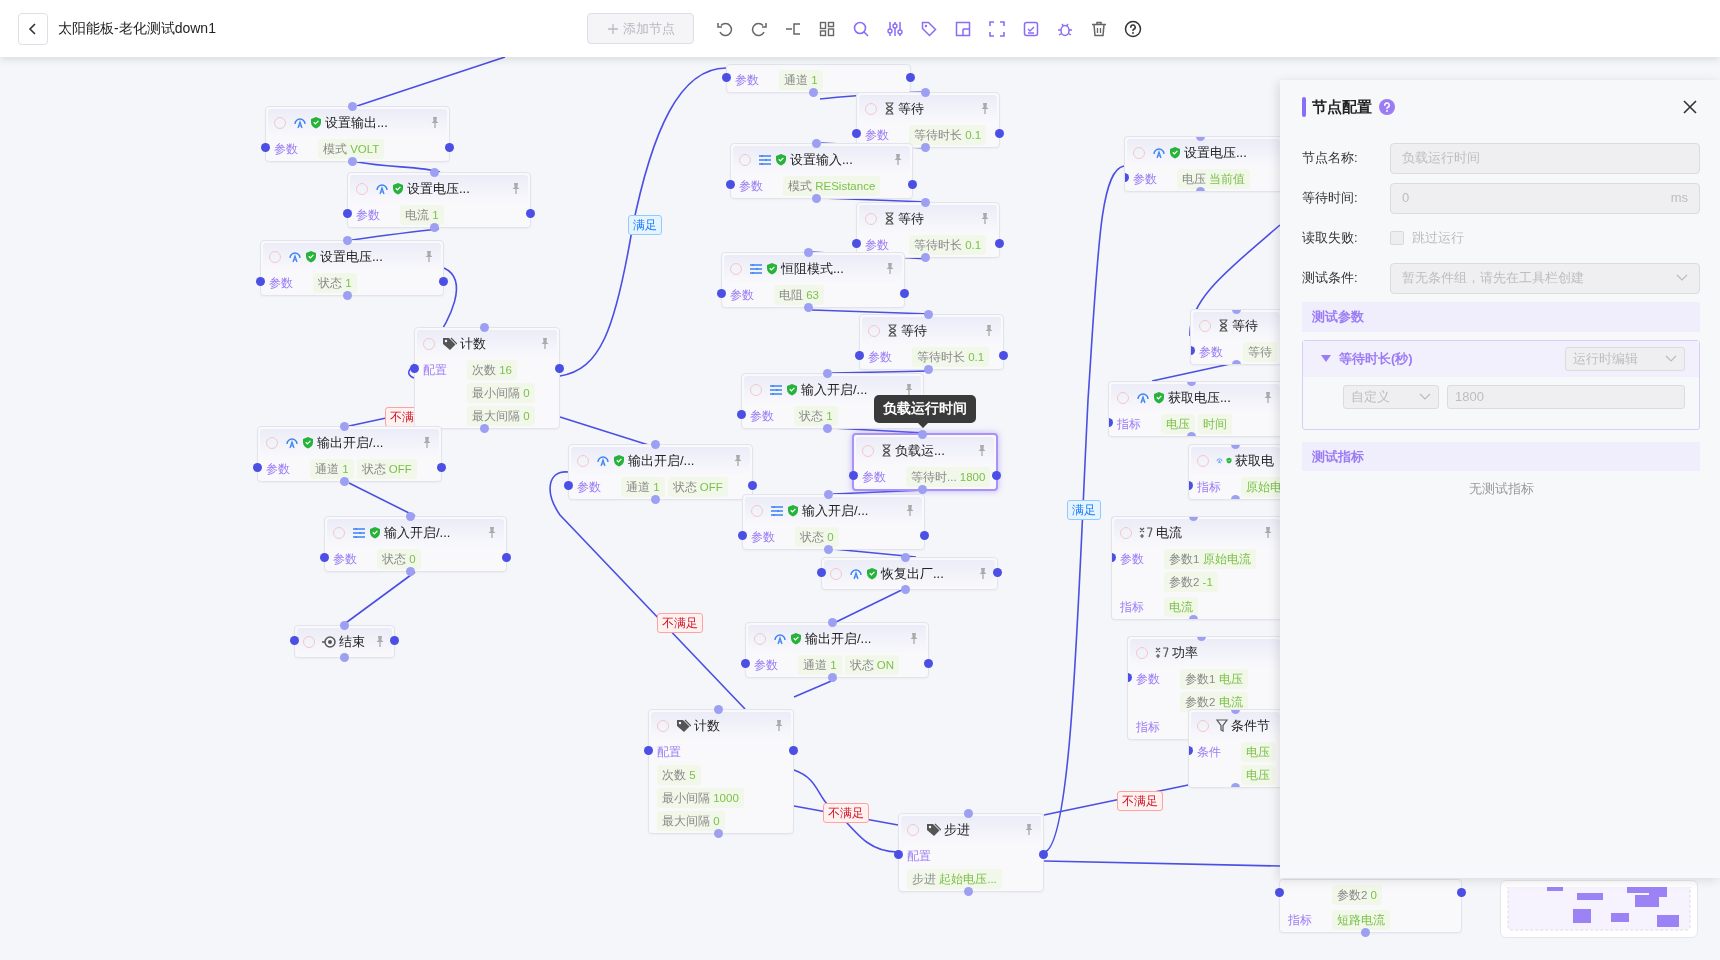 This screenshot has height=960, width=1720. I want to click on flow-node: 负载运... 参数 等待时... 1800, so click(925, 462).